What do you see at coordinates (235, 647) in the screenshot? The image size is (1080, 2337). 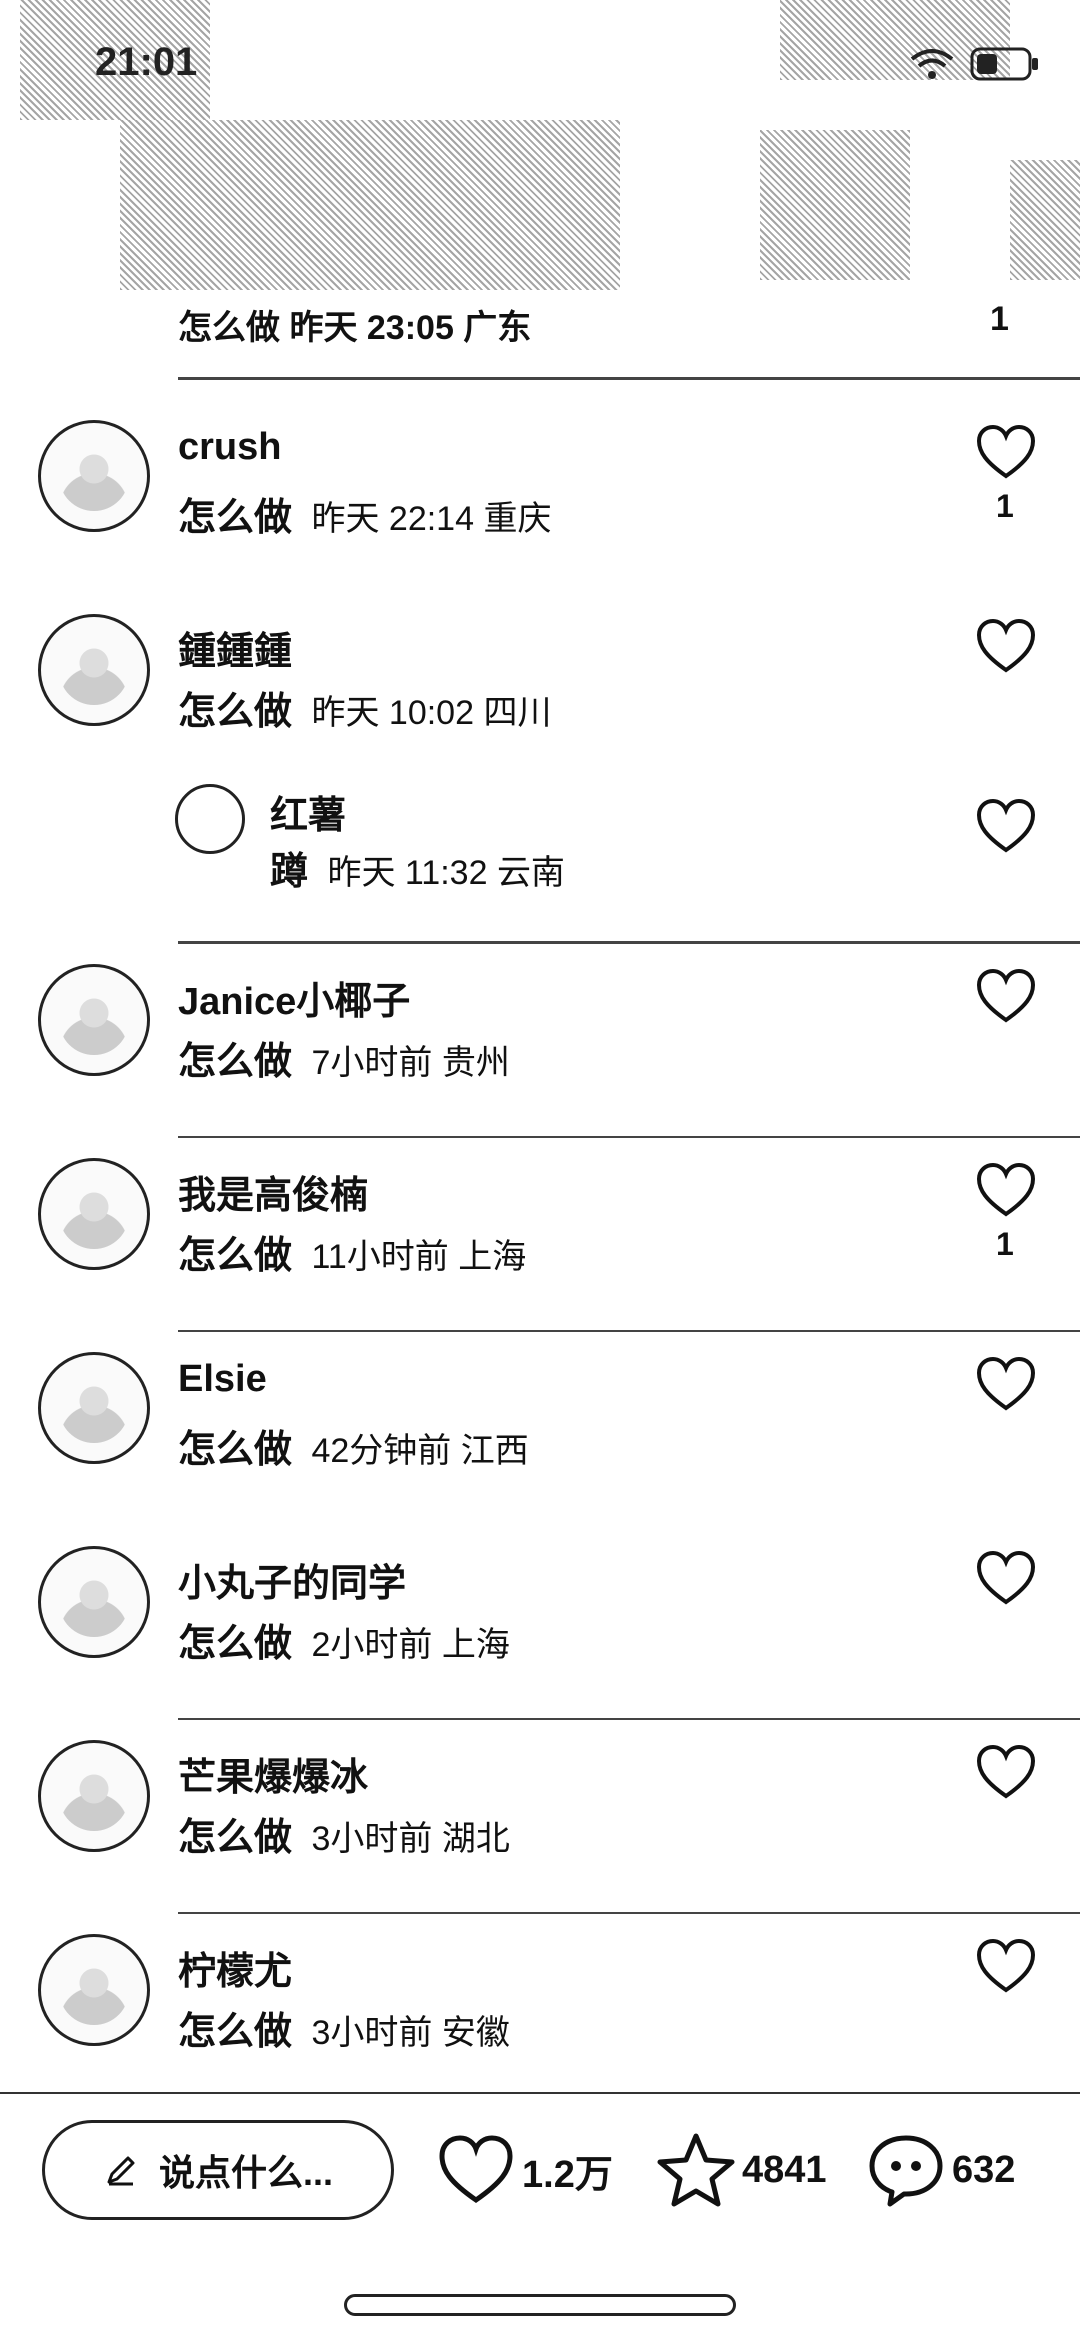 I see `commenter-name: 鍾鍾鍾` at bounding box center [235, 647].